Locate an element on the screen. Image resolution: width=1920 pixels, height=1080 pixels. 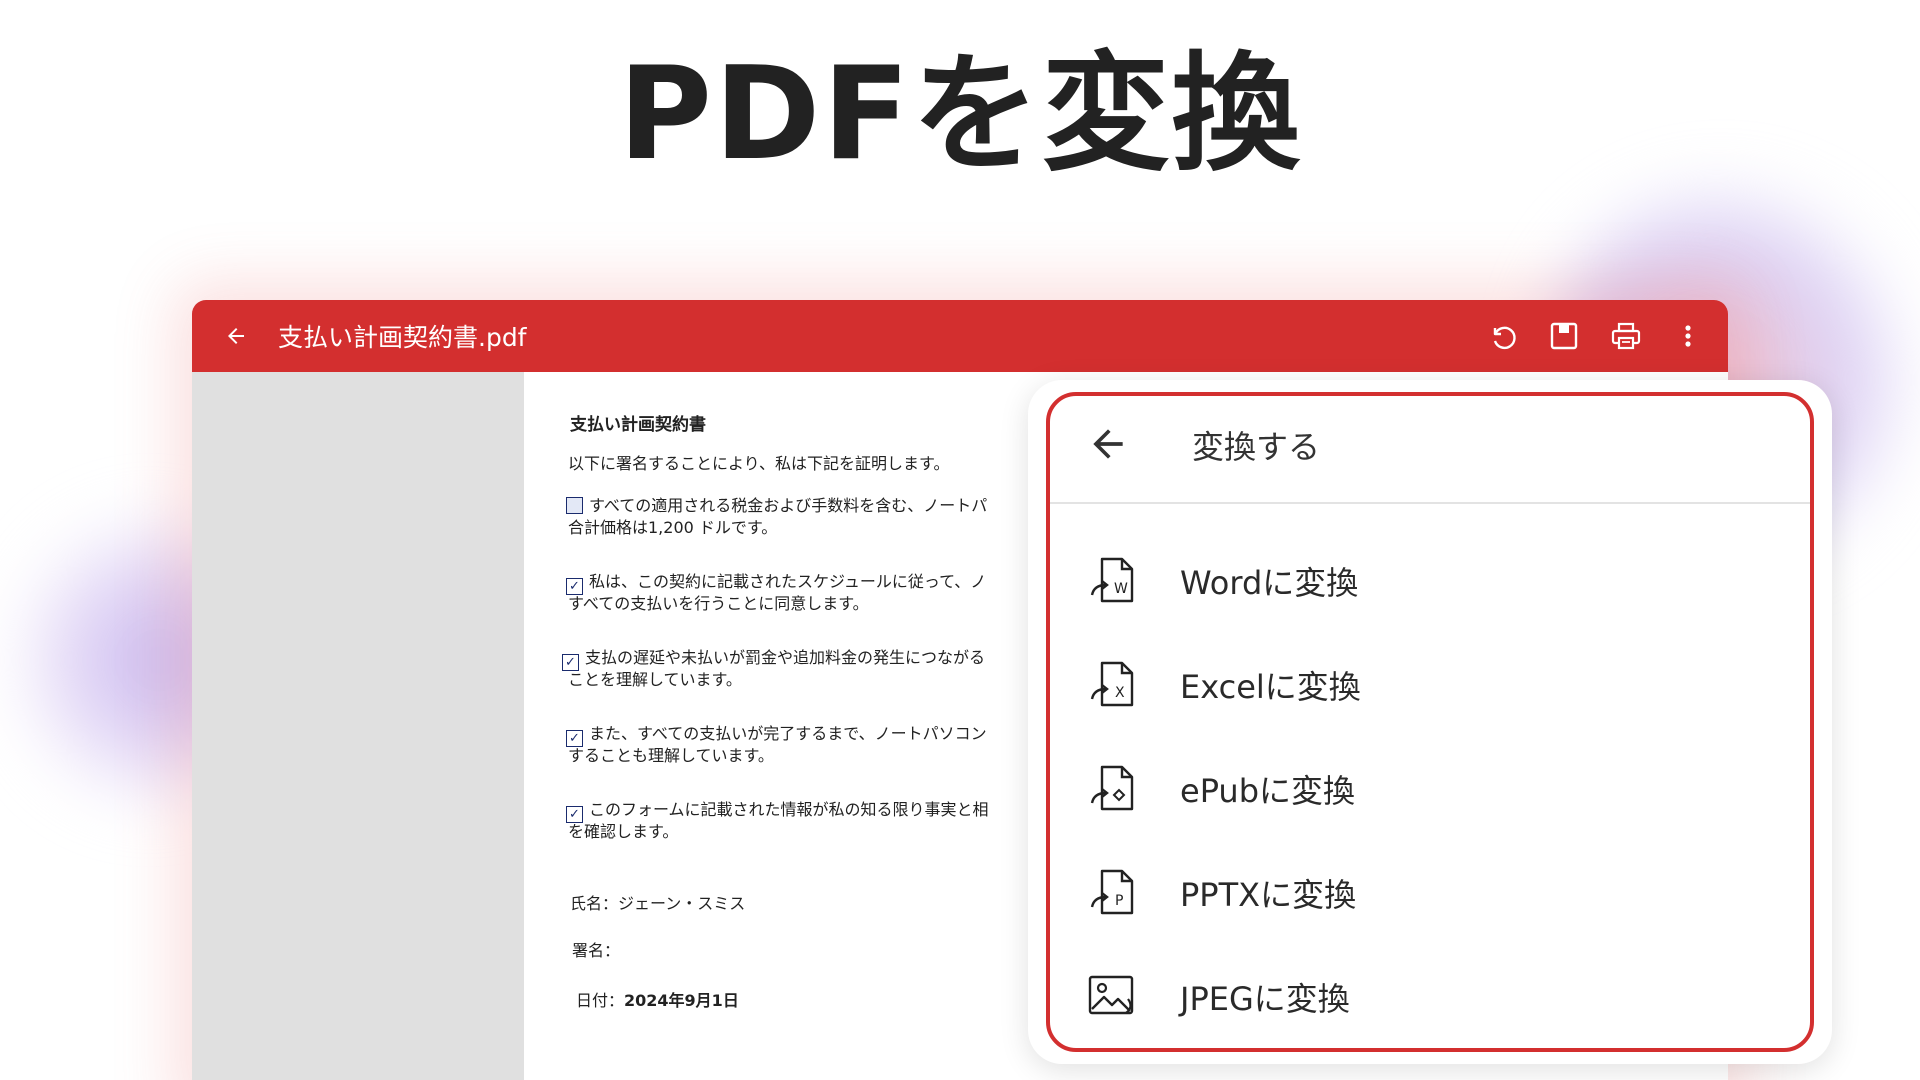
back-button is located at coordinates (236, 336).